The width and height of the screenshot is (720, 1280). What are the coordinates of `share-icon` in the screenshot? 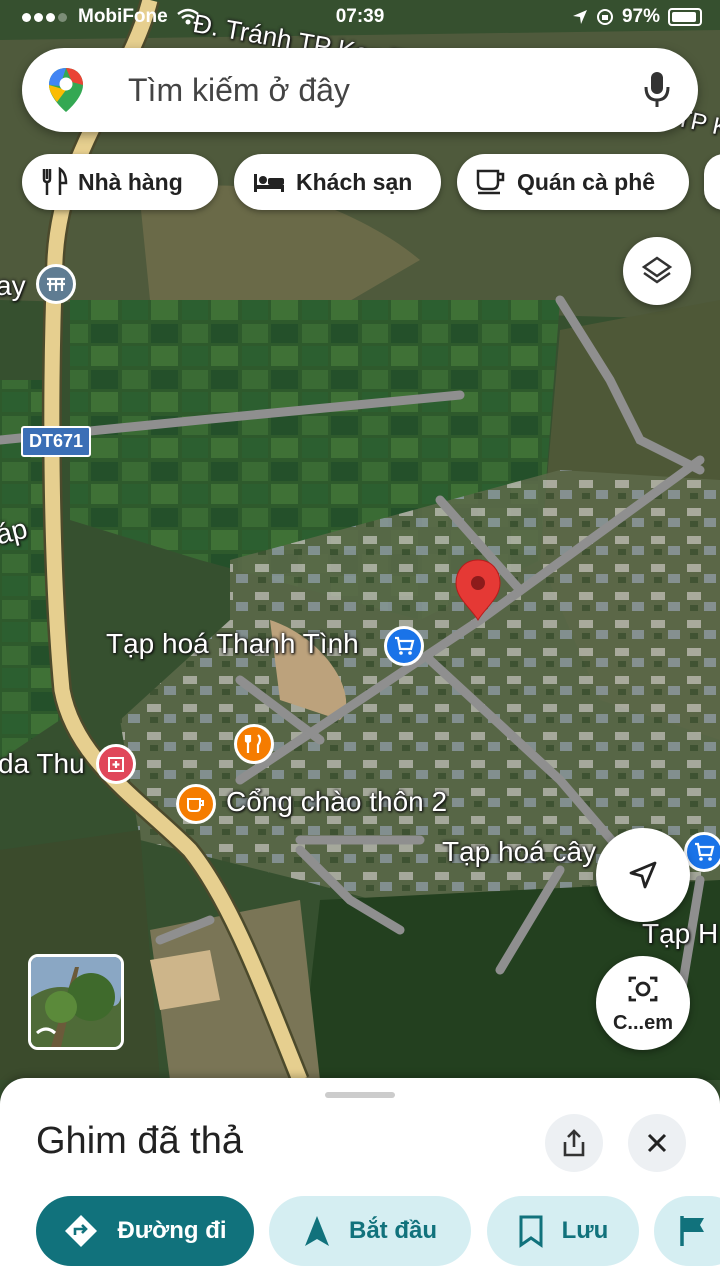 It's located at (574, 1143).